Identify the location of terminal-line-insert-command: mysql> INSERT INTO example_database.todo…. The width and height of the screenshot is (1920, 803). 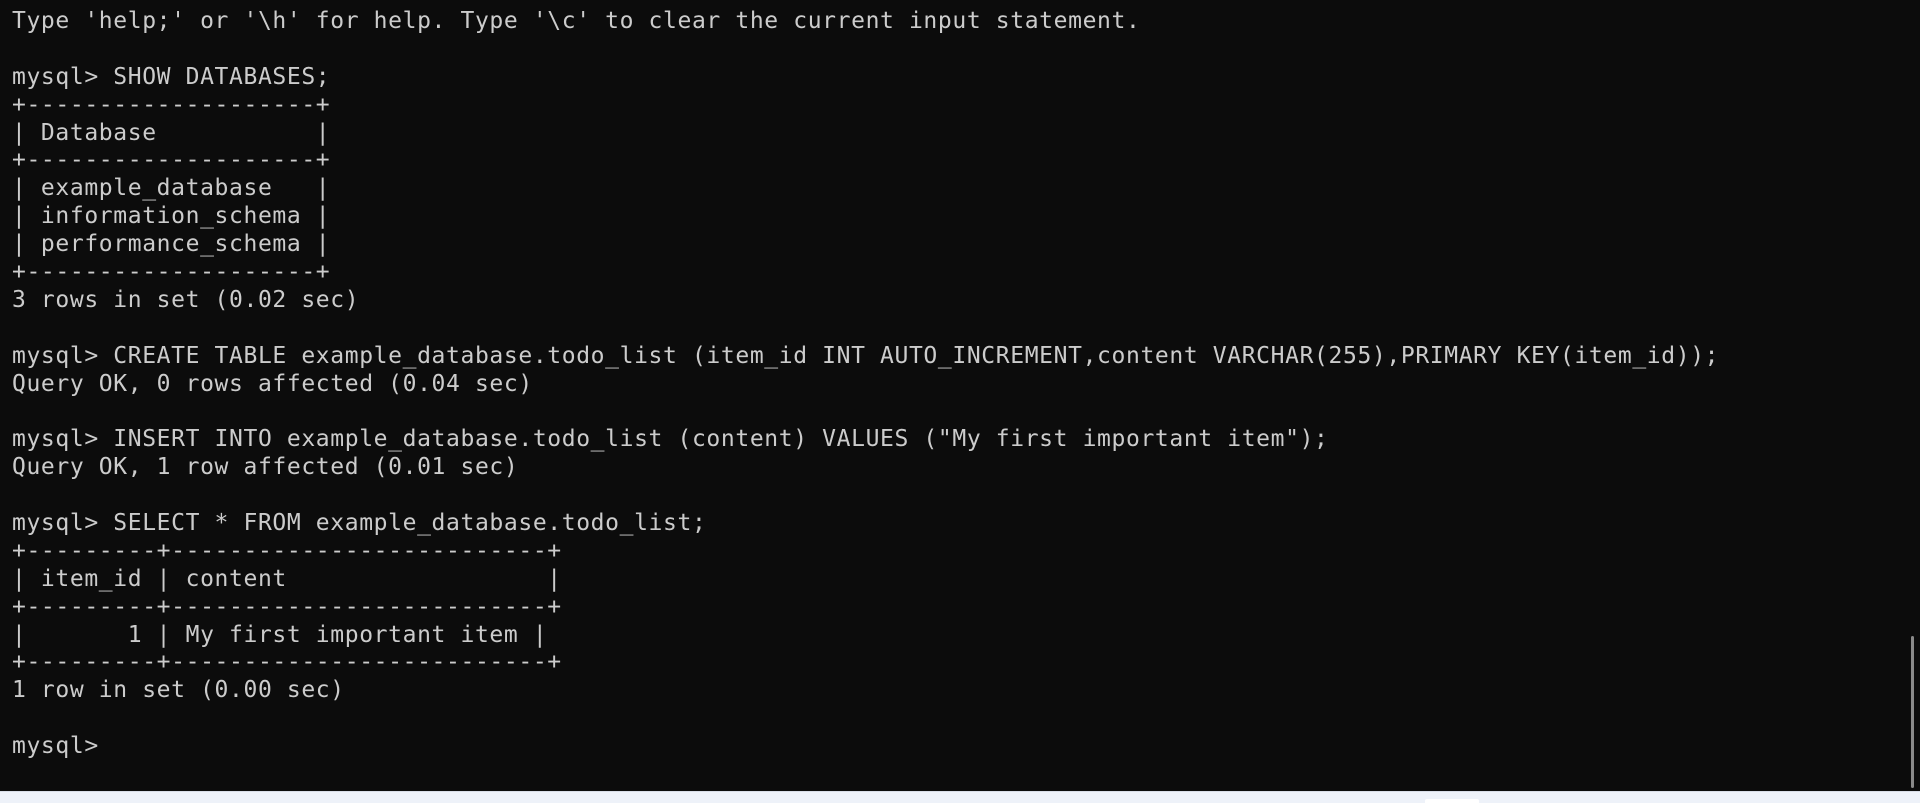
(670, 439).